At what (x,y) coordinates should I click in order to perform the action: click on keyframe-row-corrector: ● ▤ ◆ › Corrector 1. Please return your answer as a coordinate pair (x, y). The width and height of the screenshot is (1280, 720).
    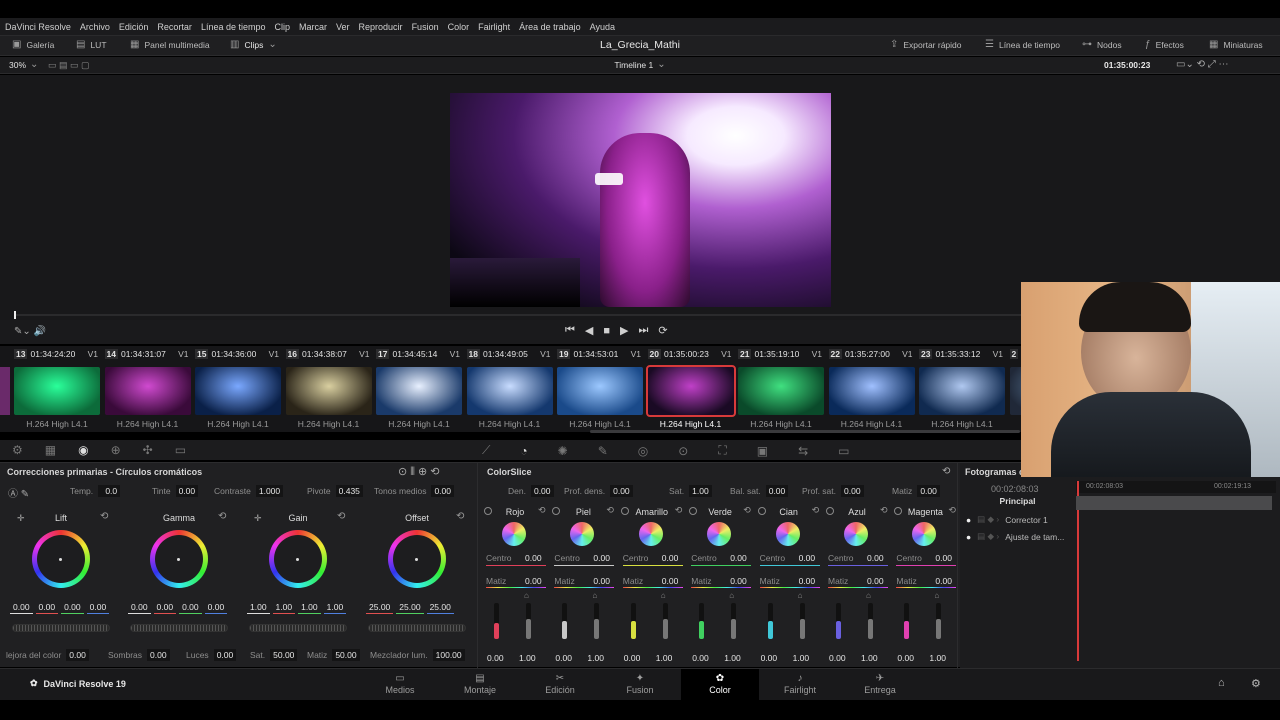
    Looking at the image, I should click on (1007, 519).